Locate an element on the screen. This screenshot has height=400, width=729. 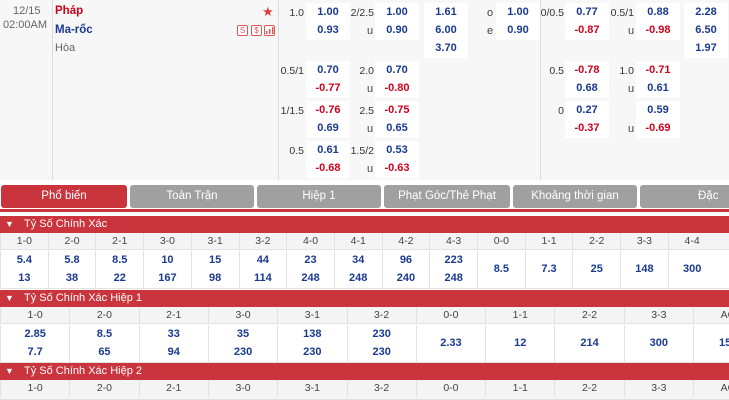
odds-cell: 0.59 is located at coordinates (658, 110).